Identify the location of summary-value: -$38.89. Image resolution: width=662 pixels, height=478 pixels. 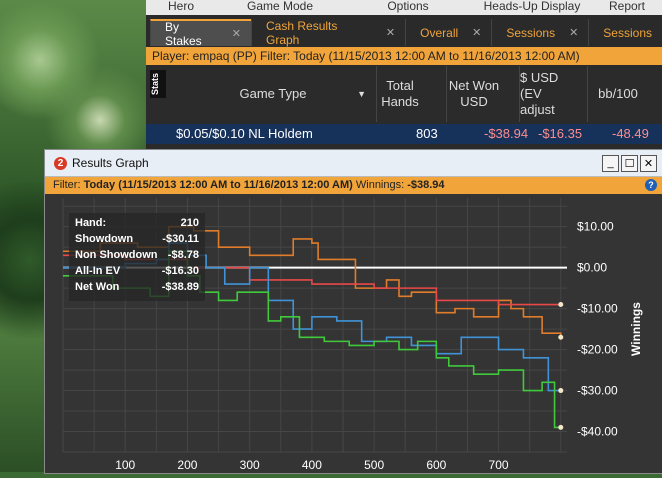
(180, 287).